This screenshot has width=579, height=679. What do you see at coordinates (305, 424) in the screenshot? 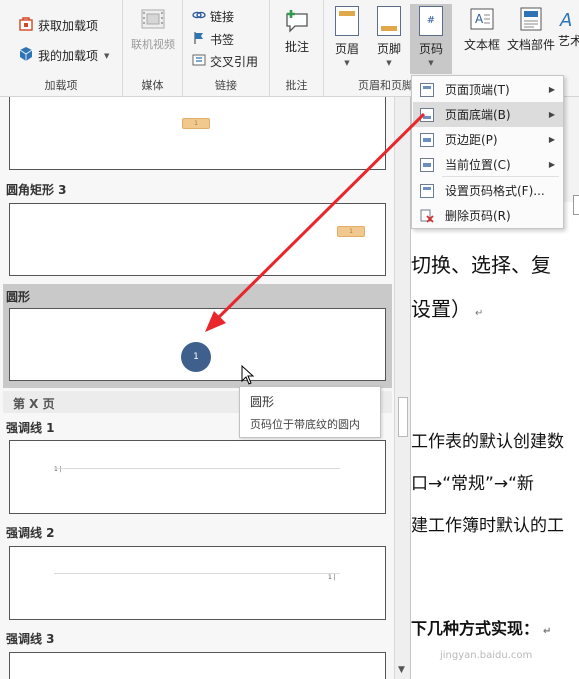
I see `tooltip-description: 页码位于带底纹的圆内` at bounding box center [305, 424].